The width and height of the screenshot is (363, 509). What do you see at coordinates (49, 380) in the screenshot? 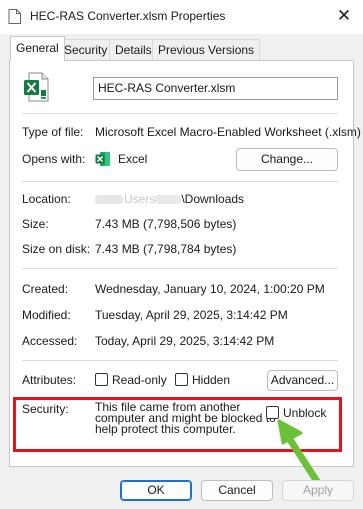
I see `attributes-label: Attributes:` at bounding box center [49, 380].